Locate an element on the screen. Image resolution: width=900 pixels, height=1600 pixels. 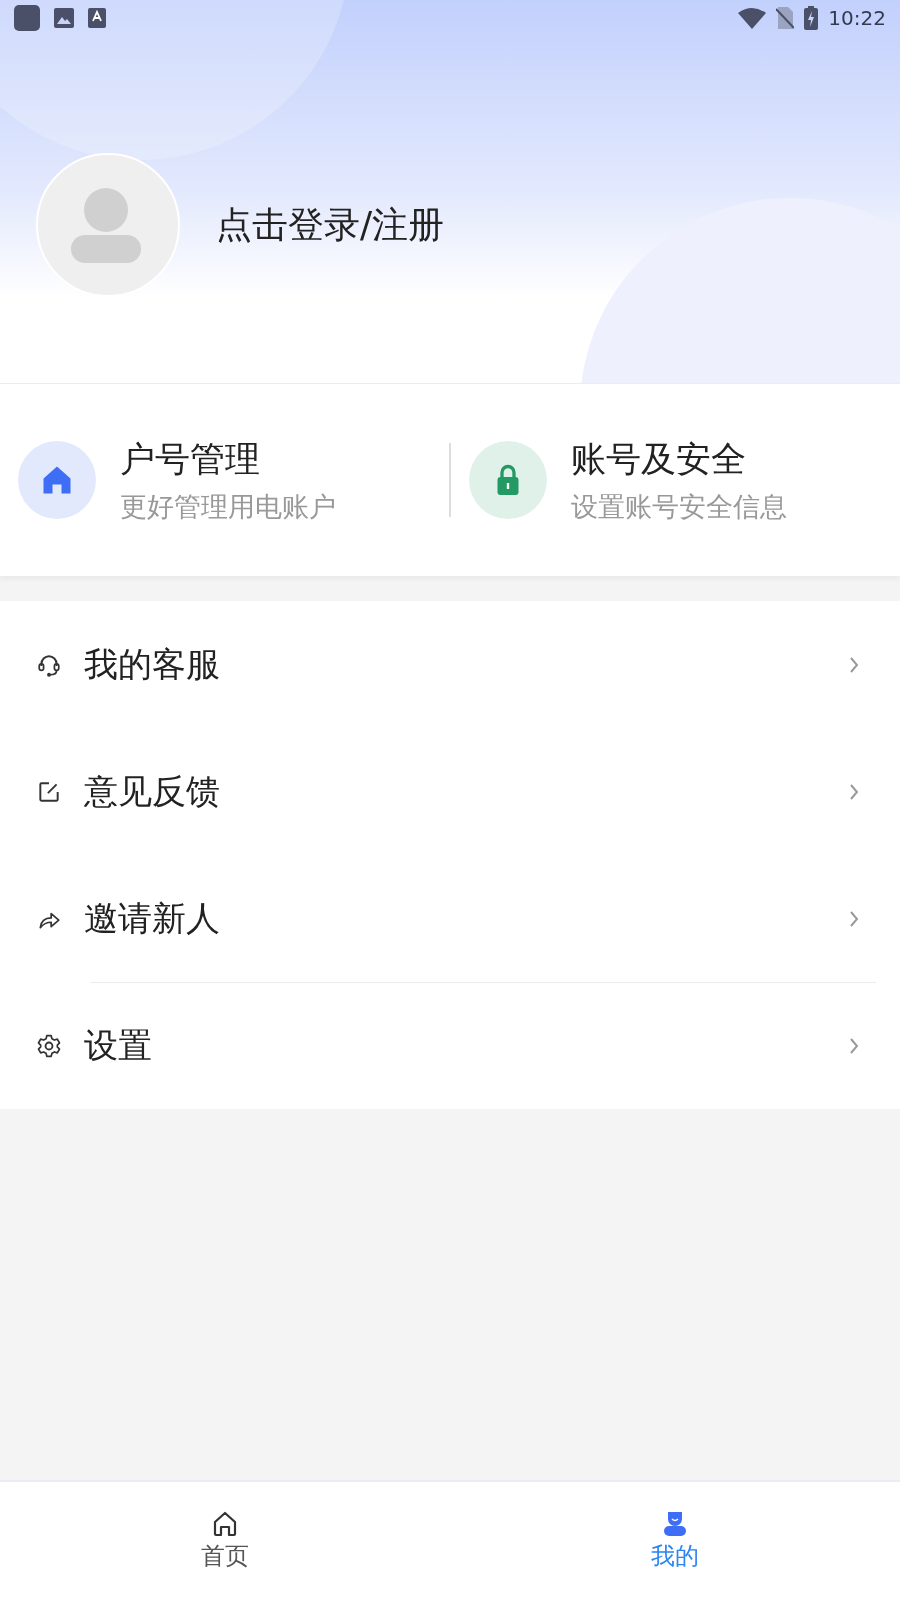
nav-tab: 首页 is located at coordinates (225, 1541).